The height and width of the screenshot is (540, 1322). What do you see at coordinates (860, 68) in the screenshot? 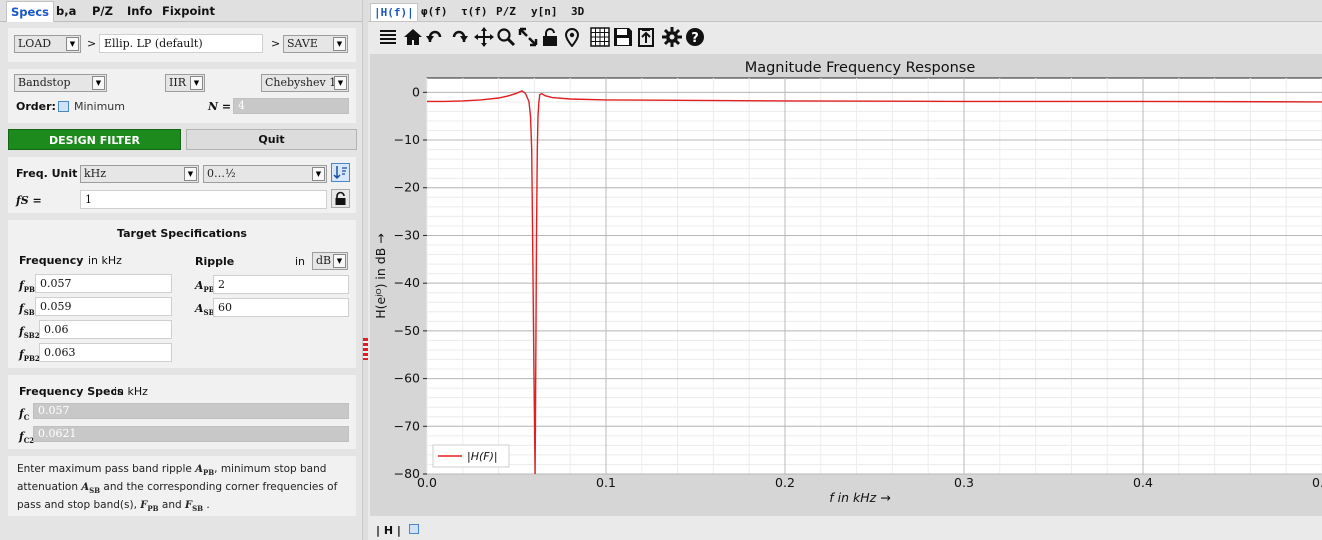
I see `chart-title: Magnitude Frequency Response` at bounding box center [860, 68].